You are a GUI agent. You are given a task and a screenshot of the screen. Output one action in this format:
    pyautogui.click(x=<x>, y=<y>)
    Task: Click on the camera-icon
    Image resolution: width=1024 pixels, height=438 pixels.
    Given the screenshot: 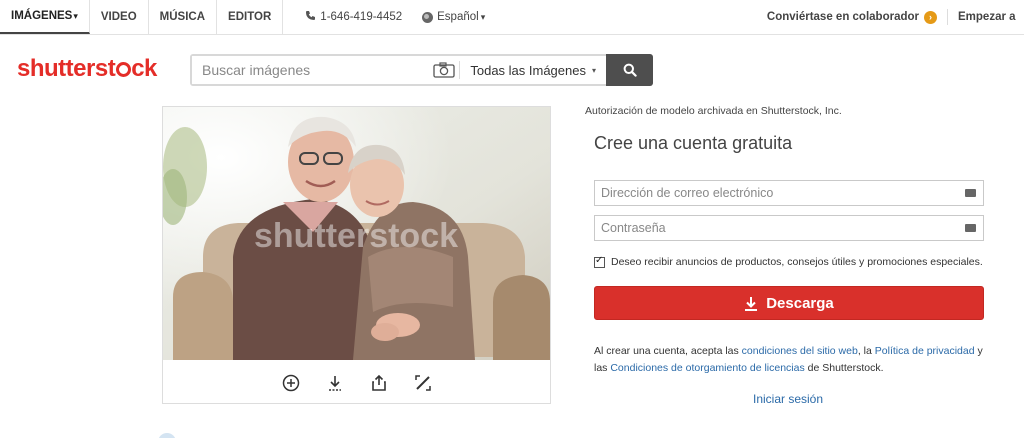 What is the action you would take?
    pyautogui.click(x=444, y=70)
    